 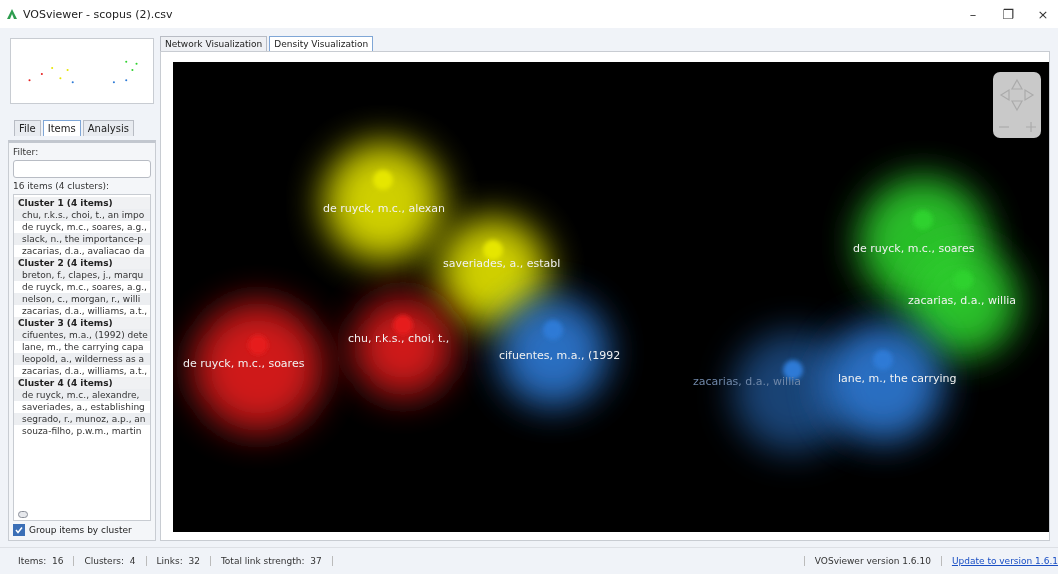 What do you see at coordinates (82, 169) in the screenshot?
I see `filter-field` at bounding box center [82, 169].